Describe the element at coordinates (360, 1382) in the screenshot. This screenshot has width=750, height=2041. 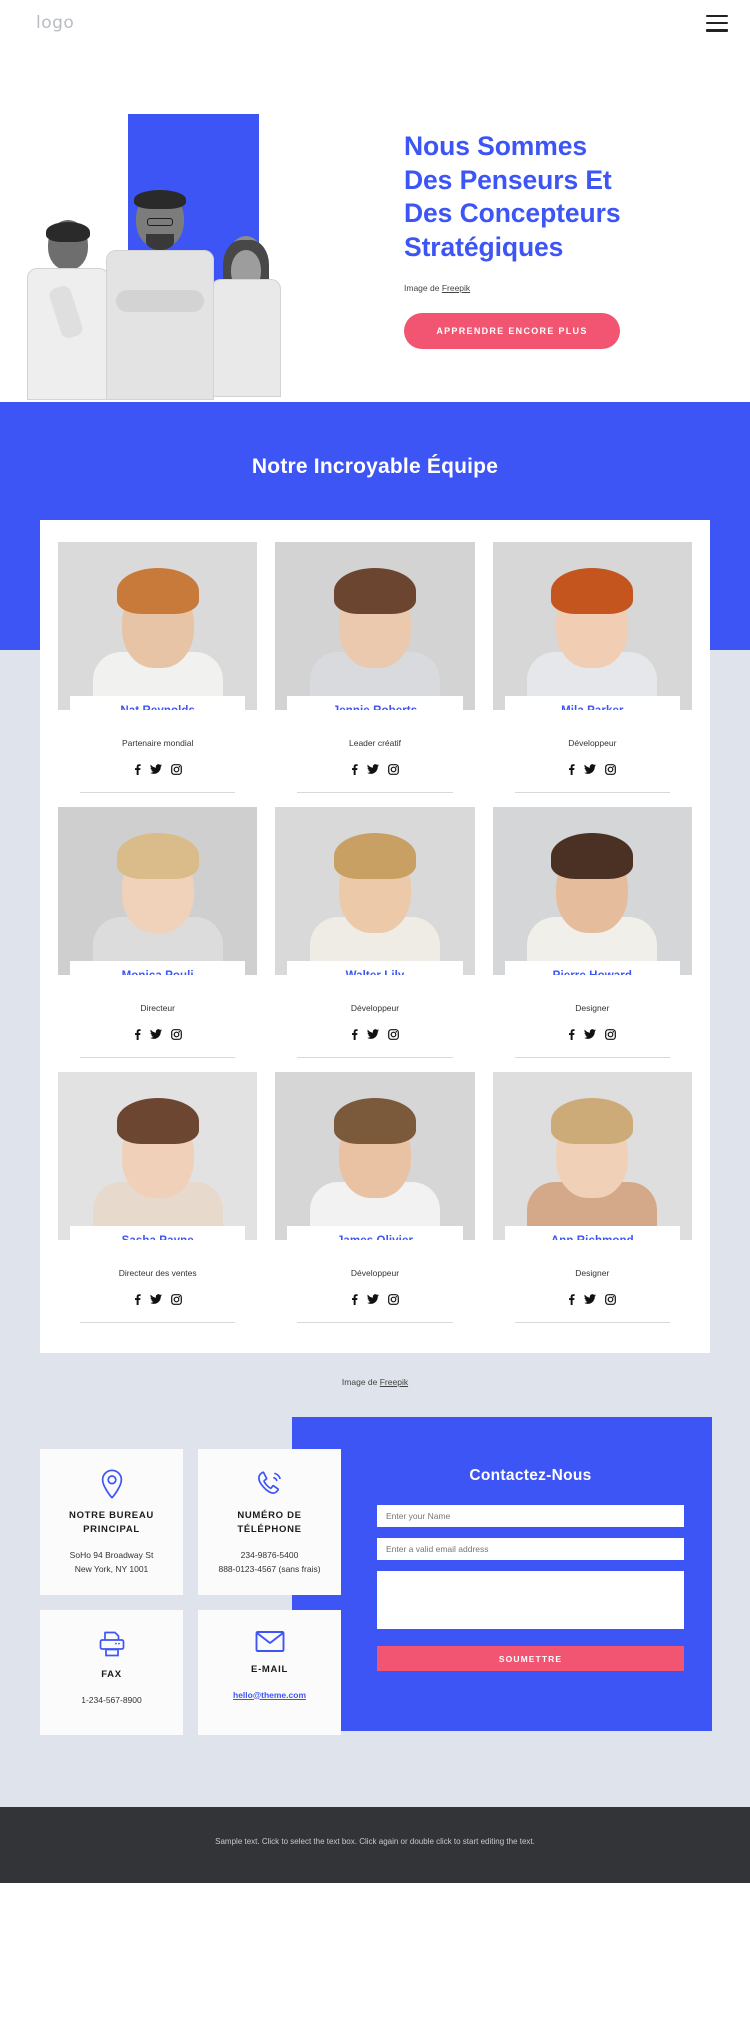
I see `team-credit-prefix: Image de` at that location.